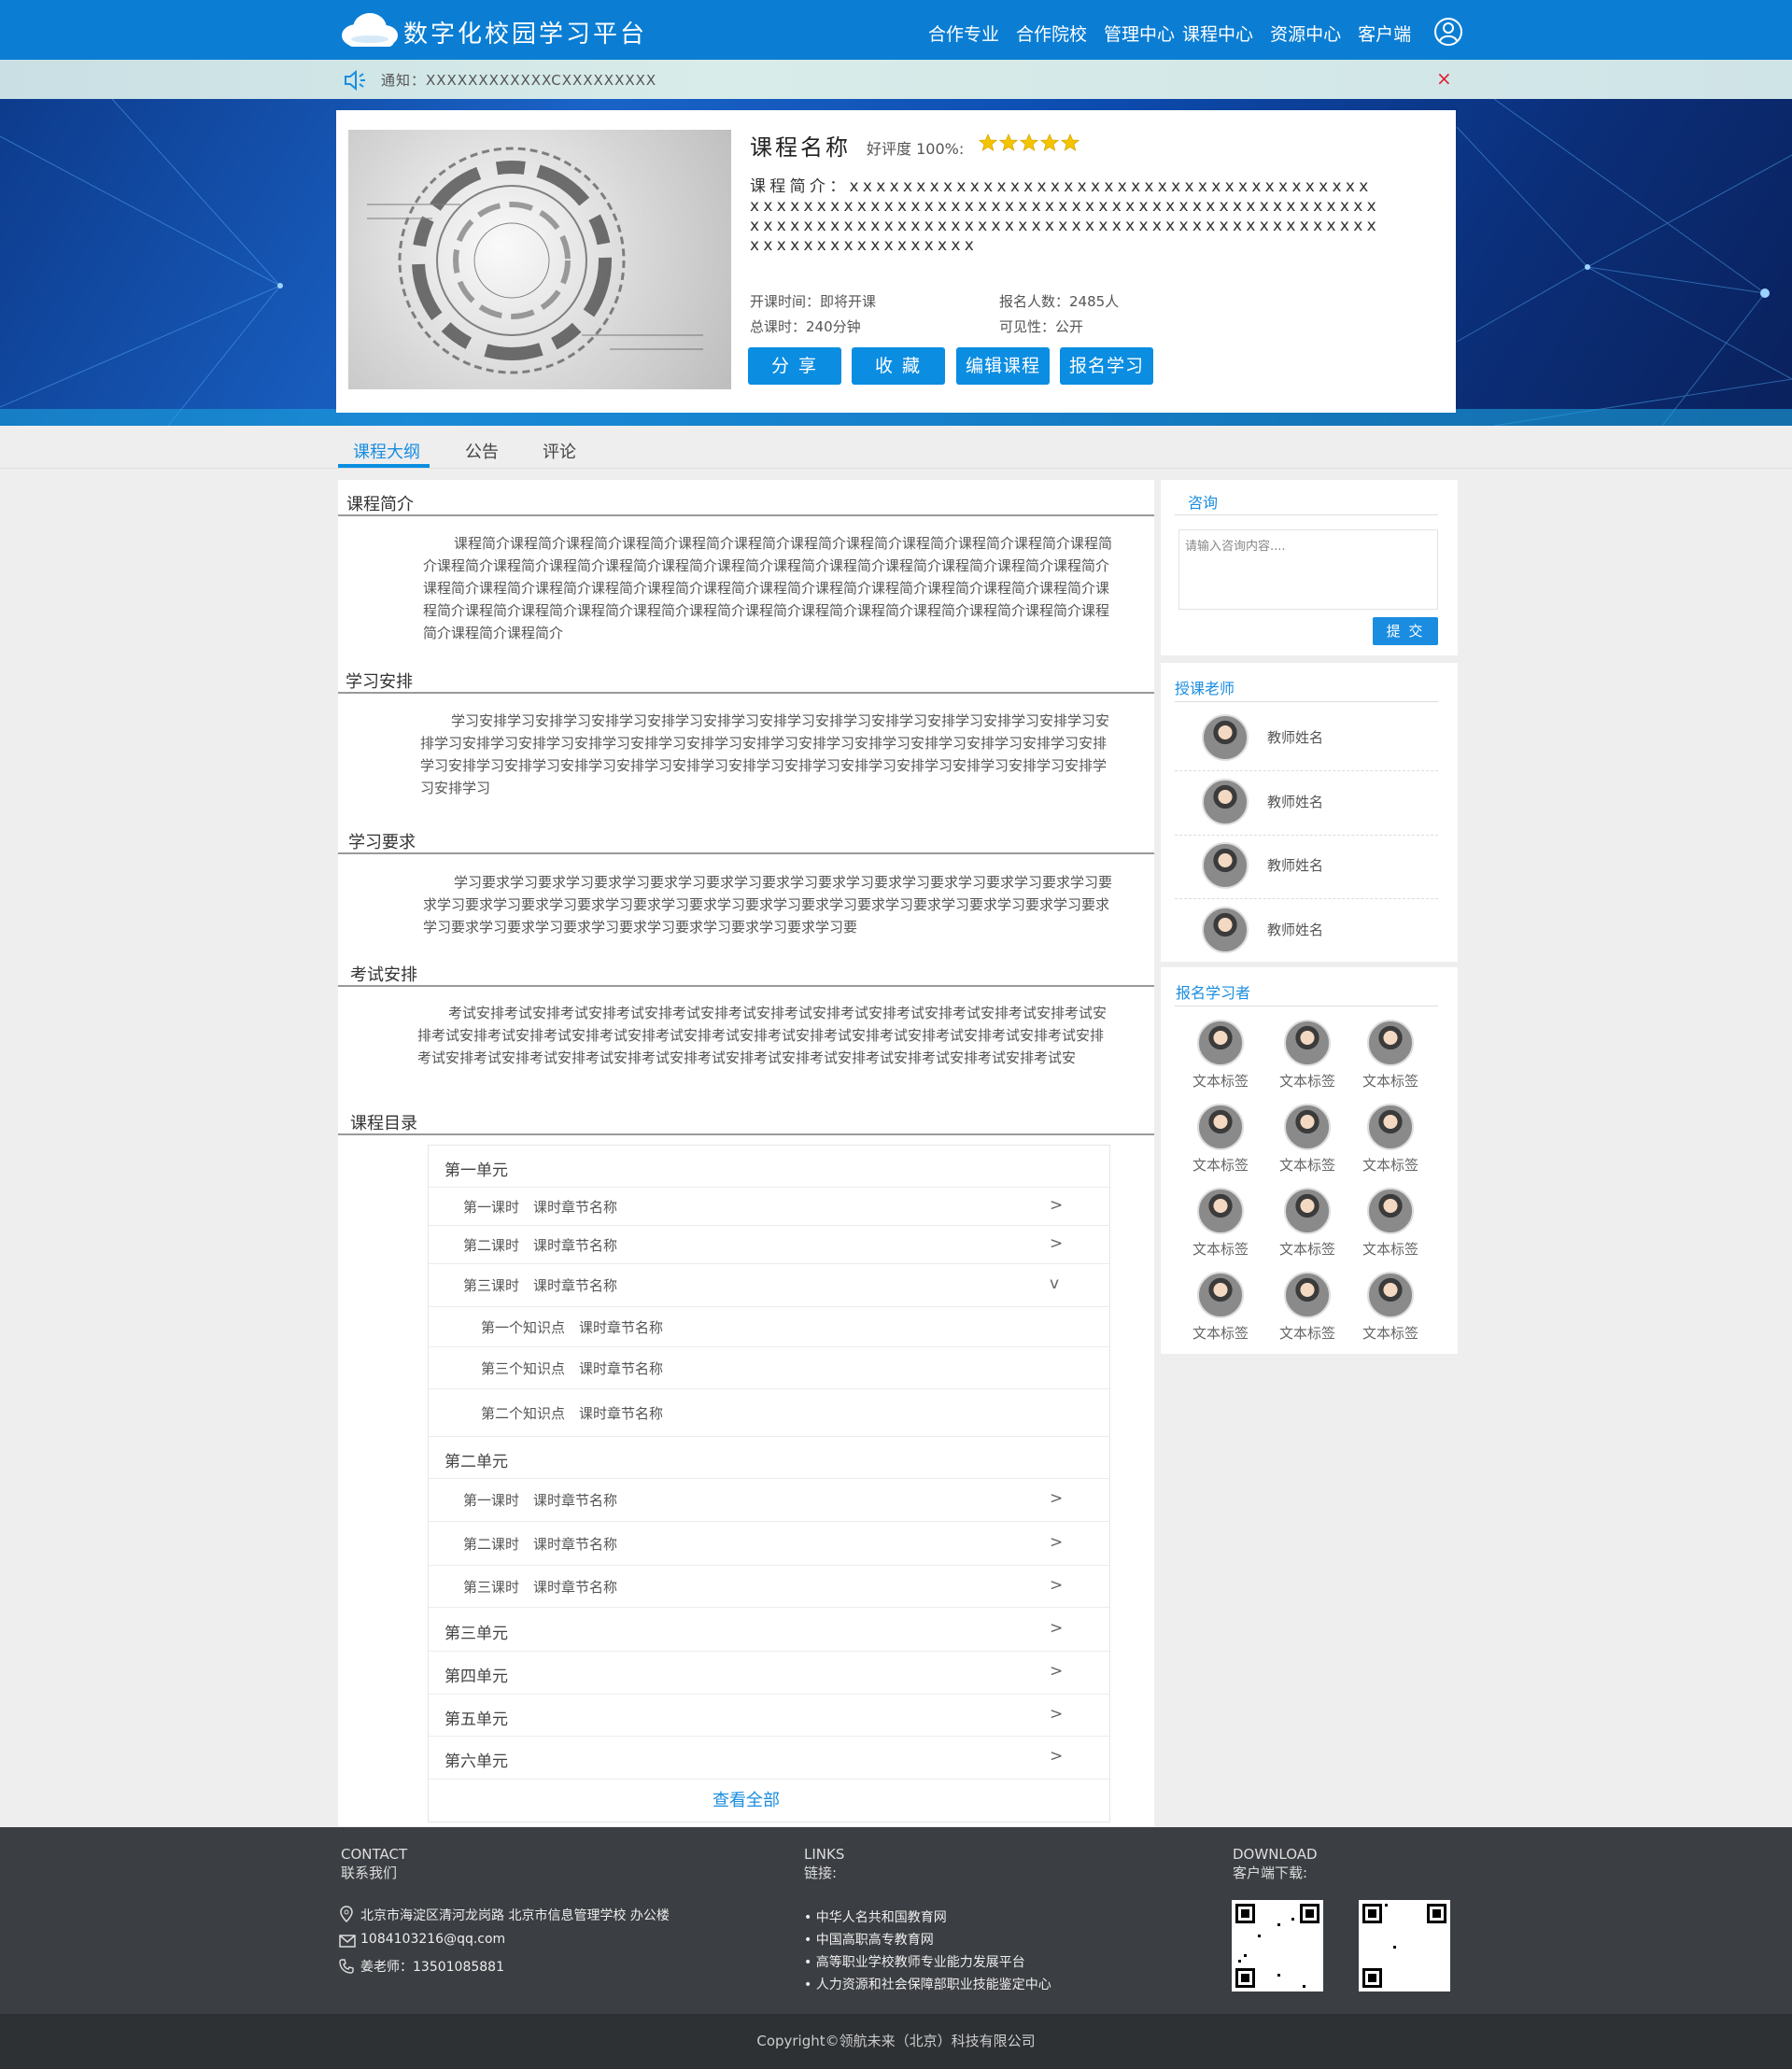 This screenshot has height=2069, width=1792. What do you see at coordinates (1054, 1283) in the screenshot?
I see `chevron-down-icon: v` at bounding box center [1054, 1283].